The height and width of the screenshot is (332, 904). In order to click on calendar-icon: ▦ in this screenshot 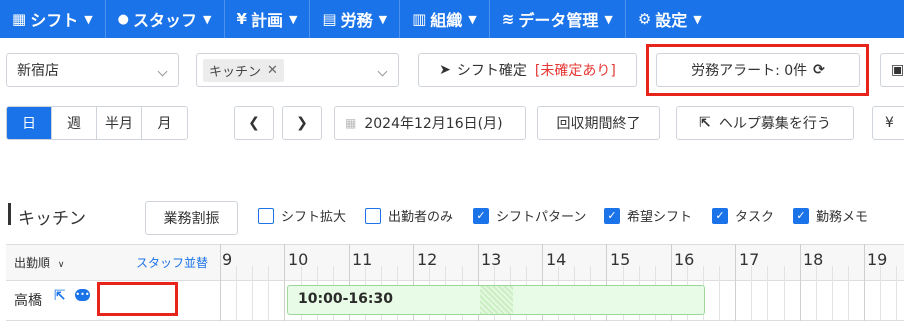, I will do `click(351, 123)`.